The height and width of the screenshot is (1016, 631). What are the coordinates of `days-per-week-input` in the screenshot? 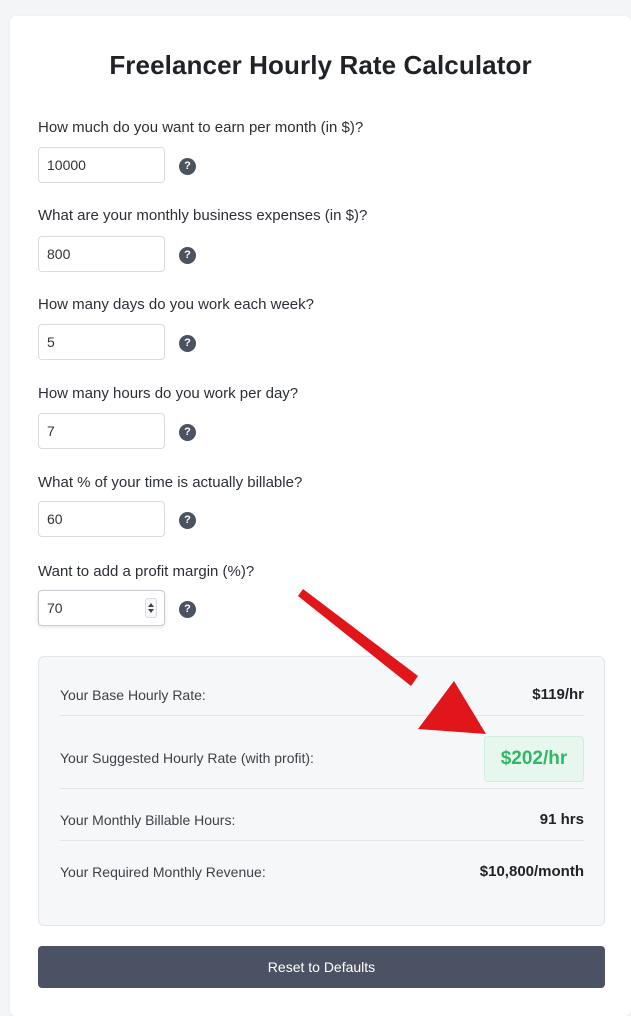 It's located at (101, 342).